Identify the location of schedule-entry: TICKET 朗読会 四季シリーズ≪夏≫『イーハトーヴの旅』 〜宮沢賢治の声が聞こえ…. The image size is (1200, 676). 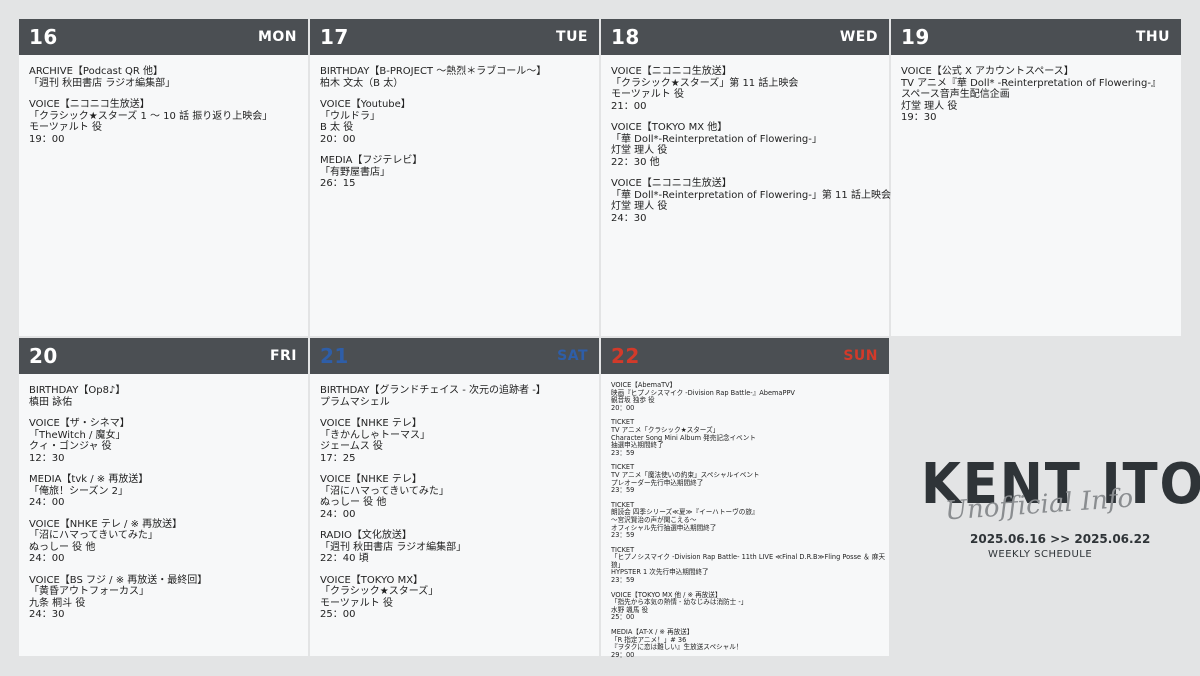
(745, 520).